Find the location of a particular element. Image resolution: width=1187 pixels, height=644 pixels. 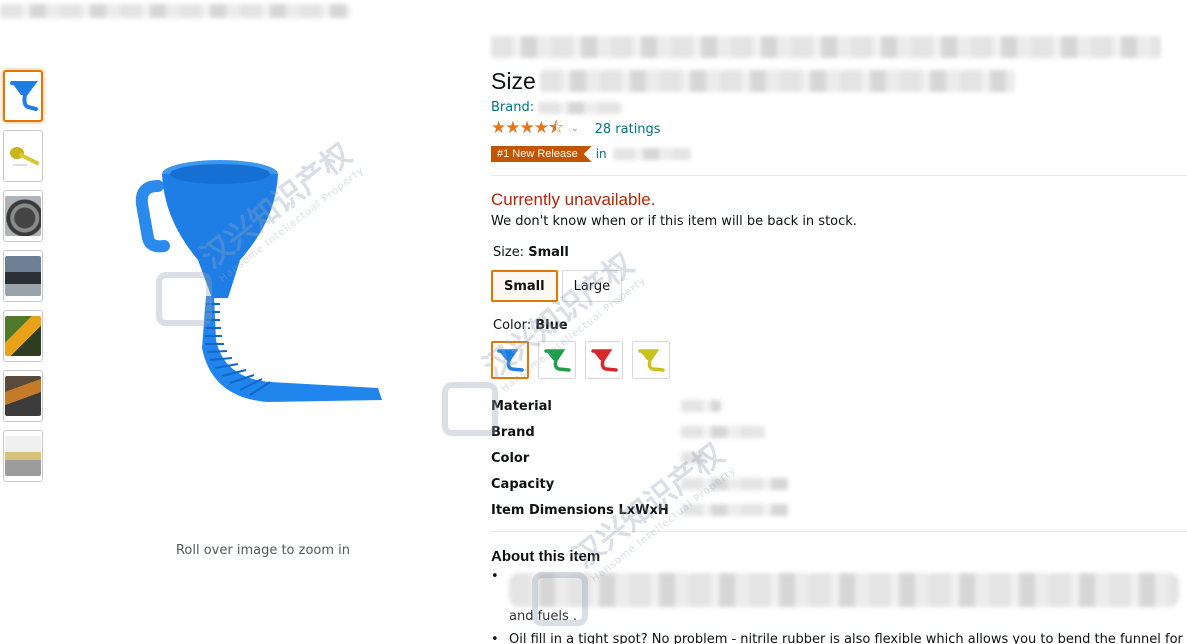

spec-row: Item Dimensions LxWxH is located at coordinates (839, 510).